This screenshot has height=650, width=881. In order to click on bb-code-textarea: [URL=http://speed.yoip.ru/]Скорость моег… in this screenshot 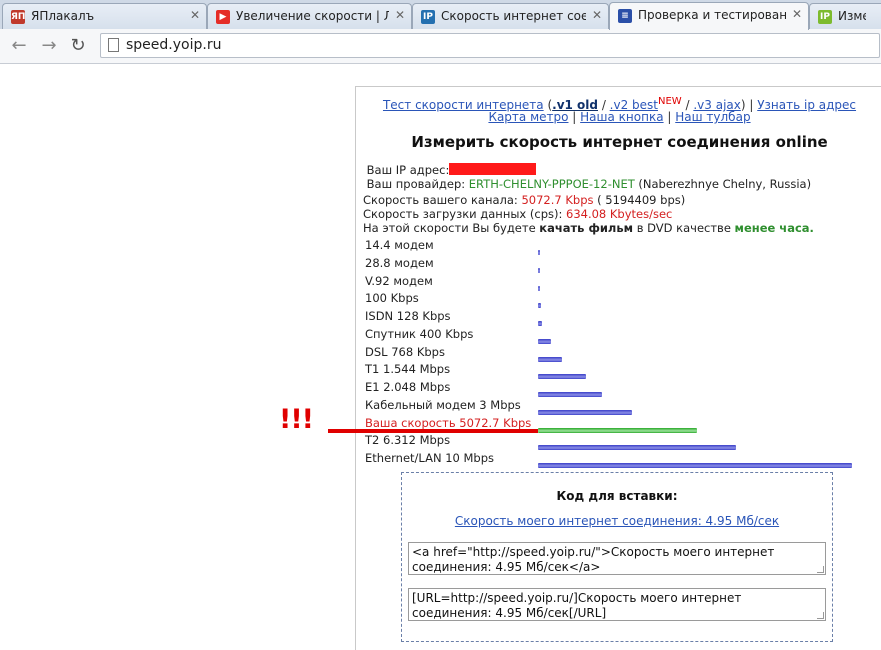, I will do `click(617, 604)`.